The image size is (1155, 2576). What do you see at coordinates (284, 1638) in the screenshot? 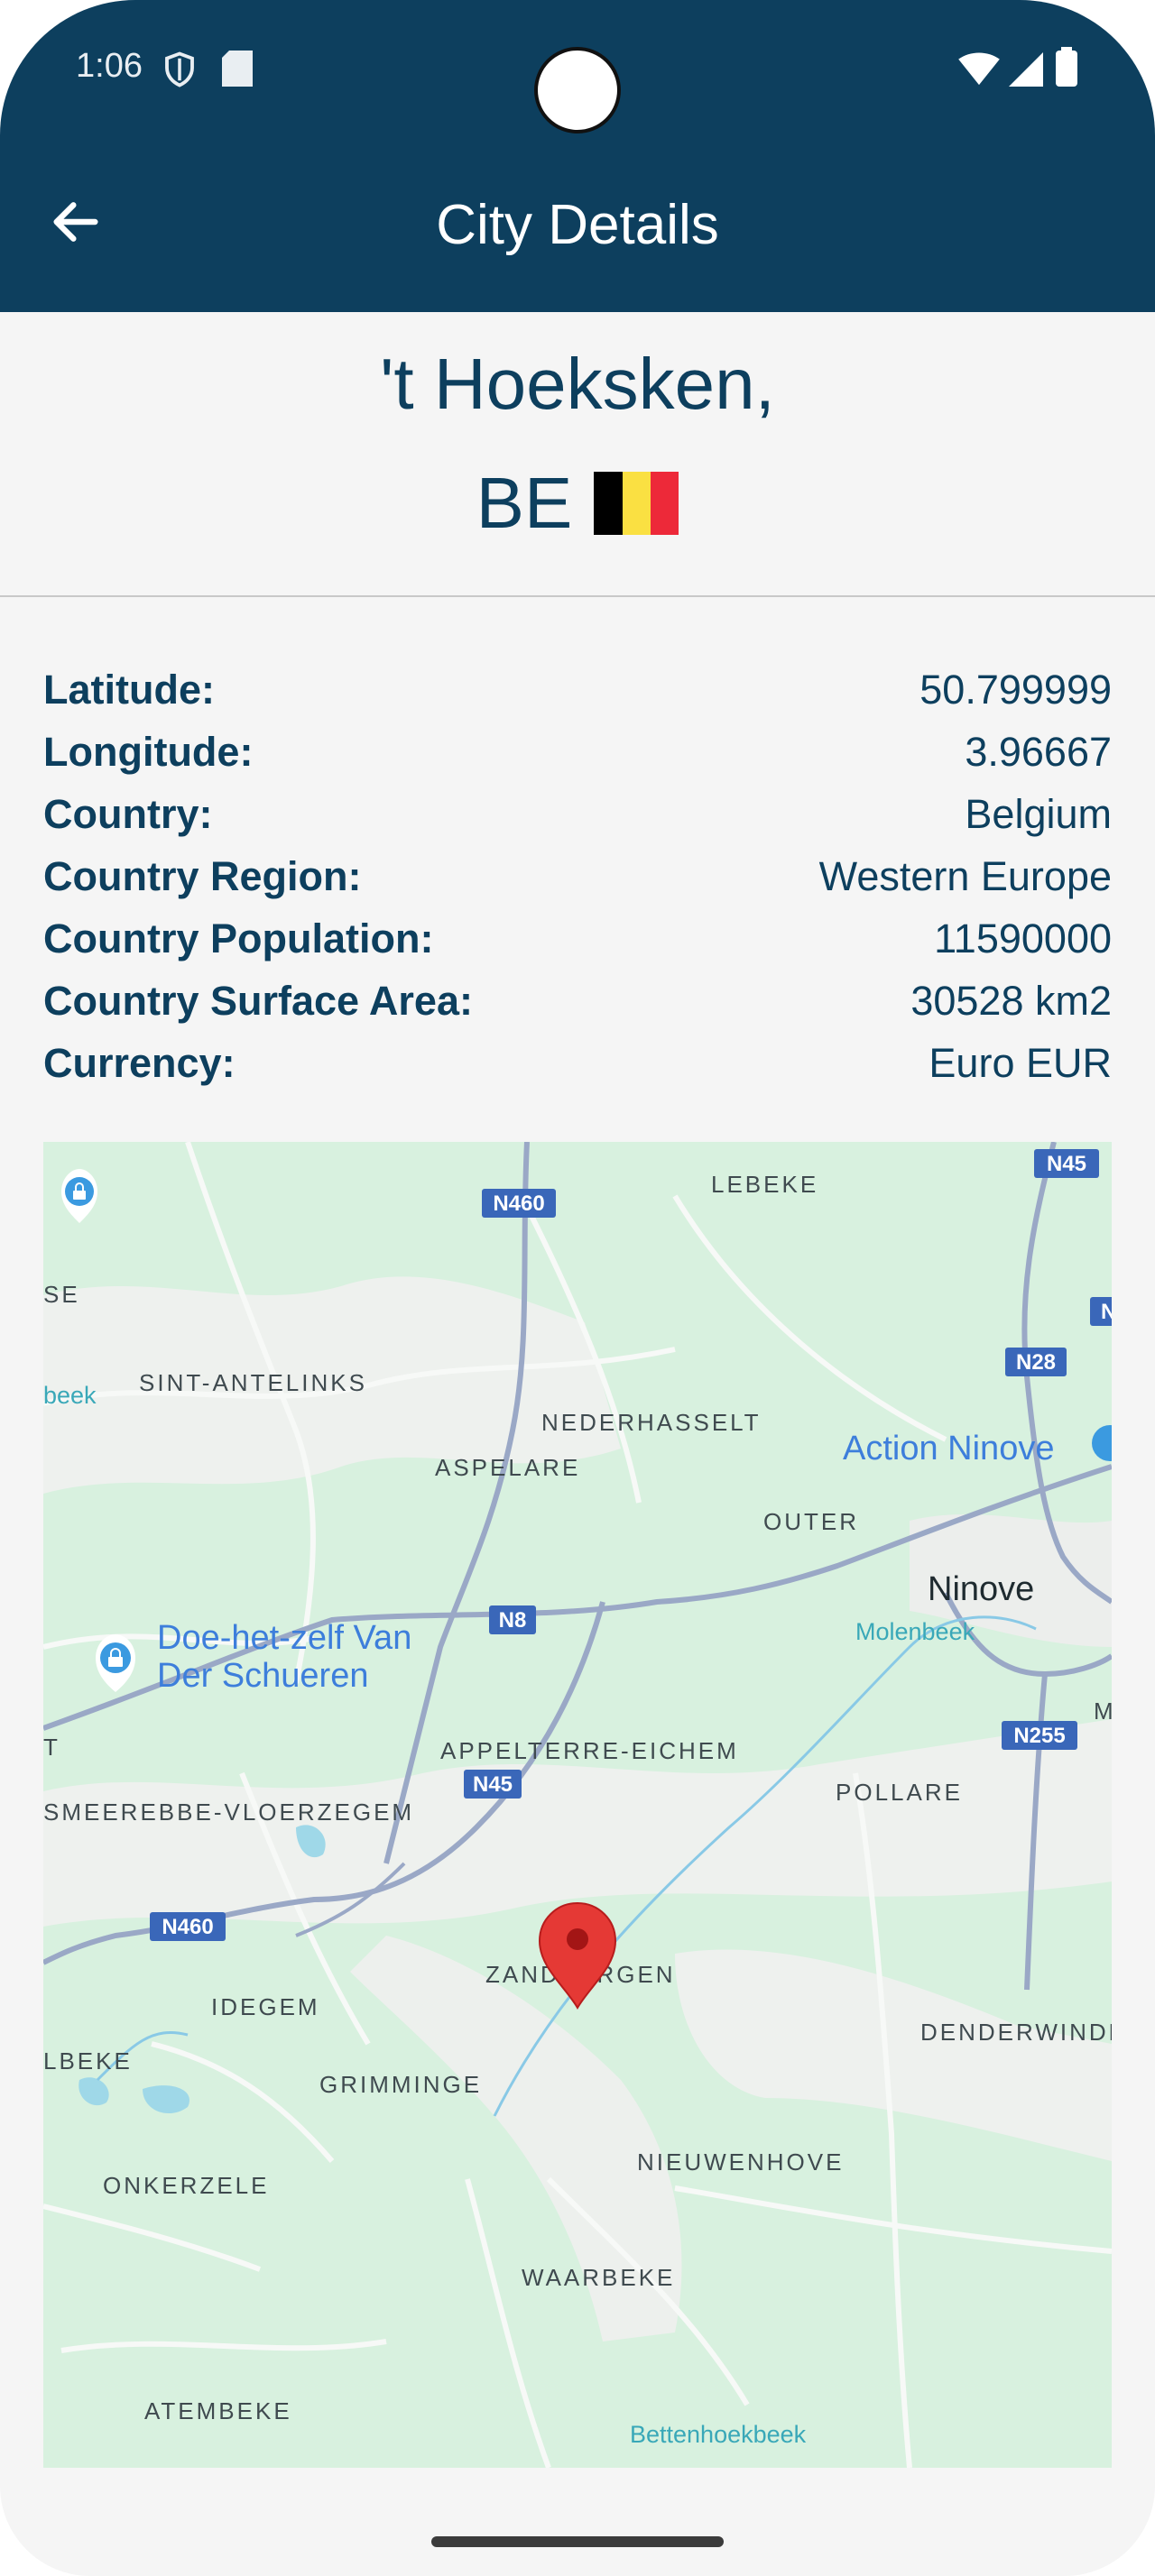
I see `map-poi-label: Doe-het-zelf Van` at bounding box center [284, 1638].